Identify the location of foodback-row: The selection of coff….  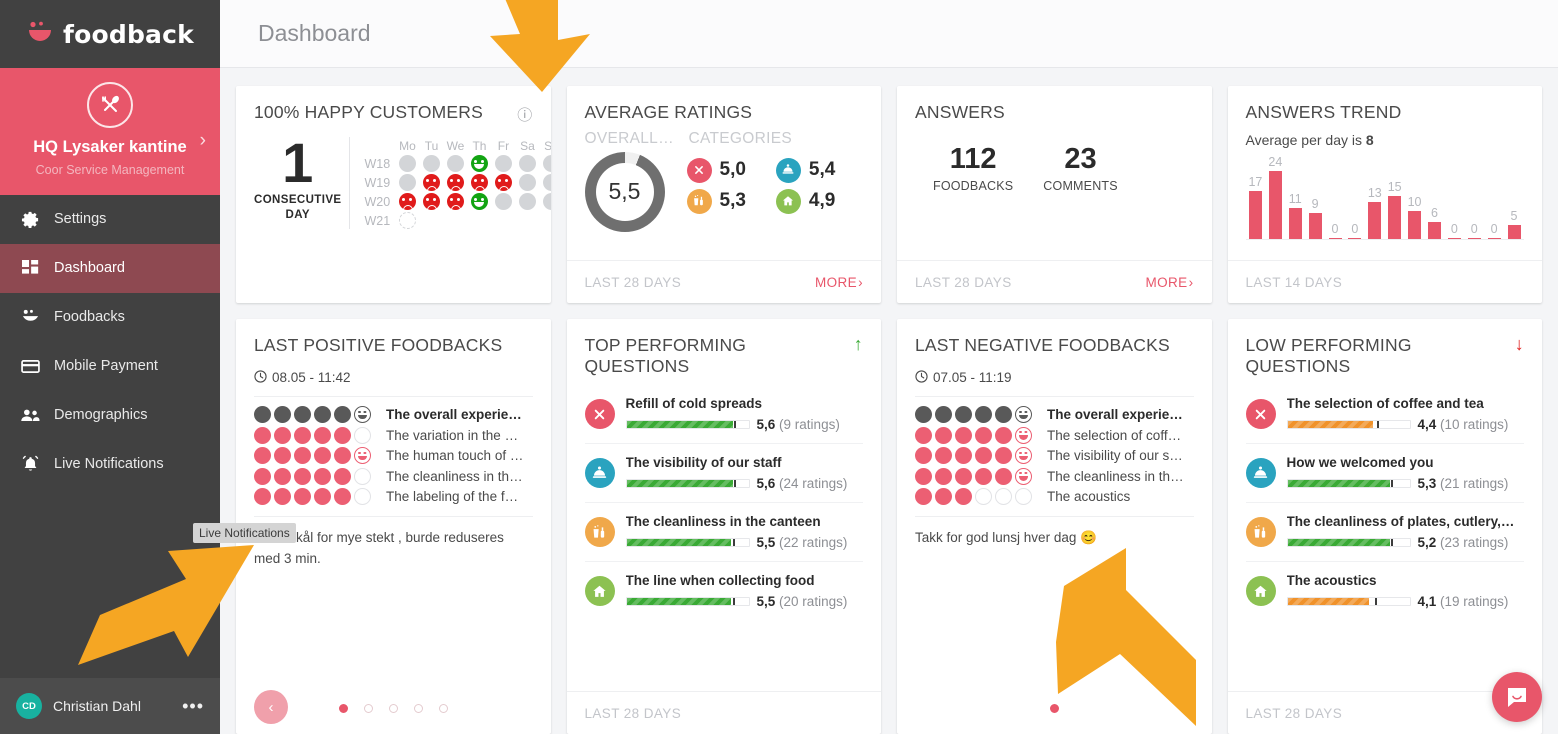
(1054, 435).